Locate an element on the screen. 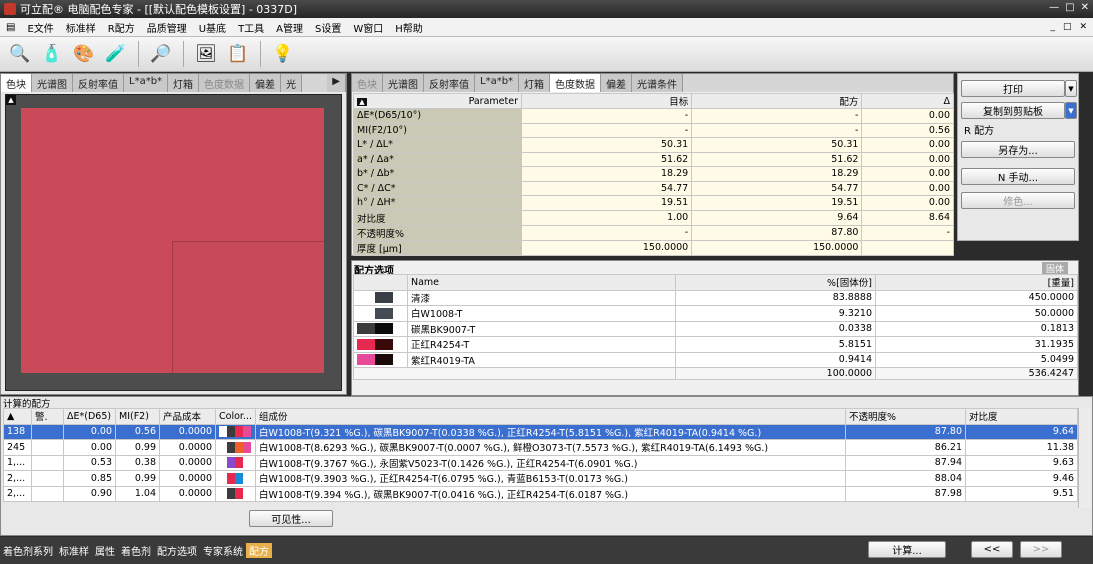  column-header: 配方 is located at coordinates (777, 101).